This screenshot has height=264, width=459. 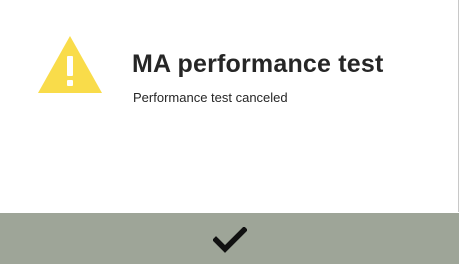 What do you see at coordinates (210, 97) in the screenshot?
I see `dialog-message: Performance test canceled` at bounding box center [210, 97].